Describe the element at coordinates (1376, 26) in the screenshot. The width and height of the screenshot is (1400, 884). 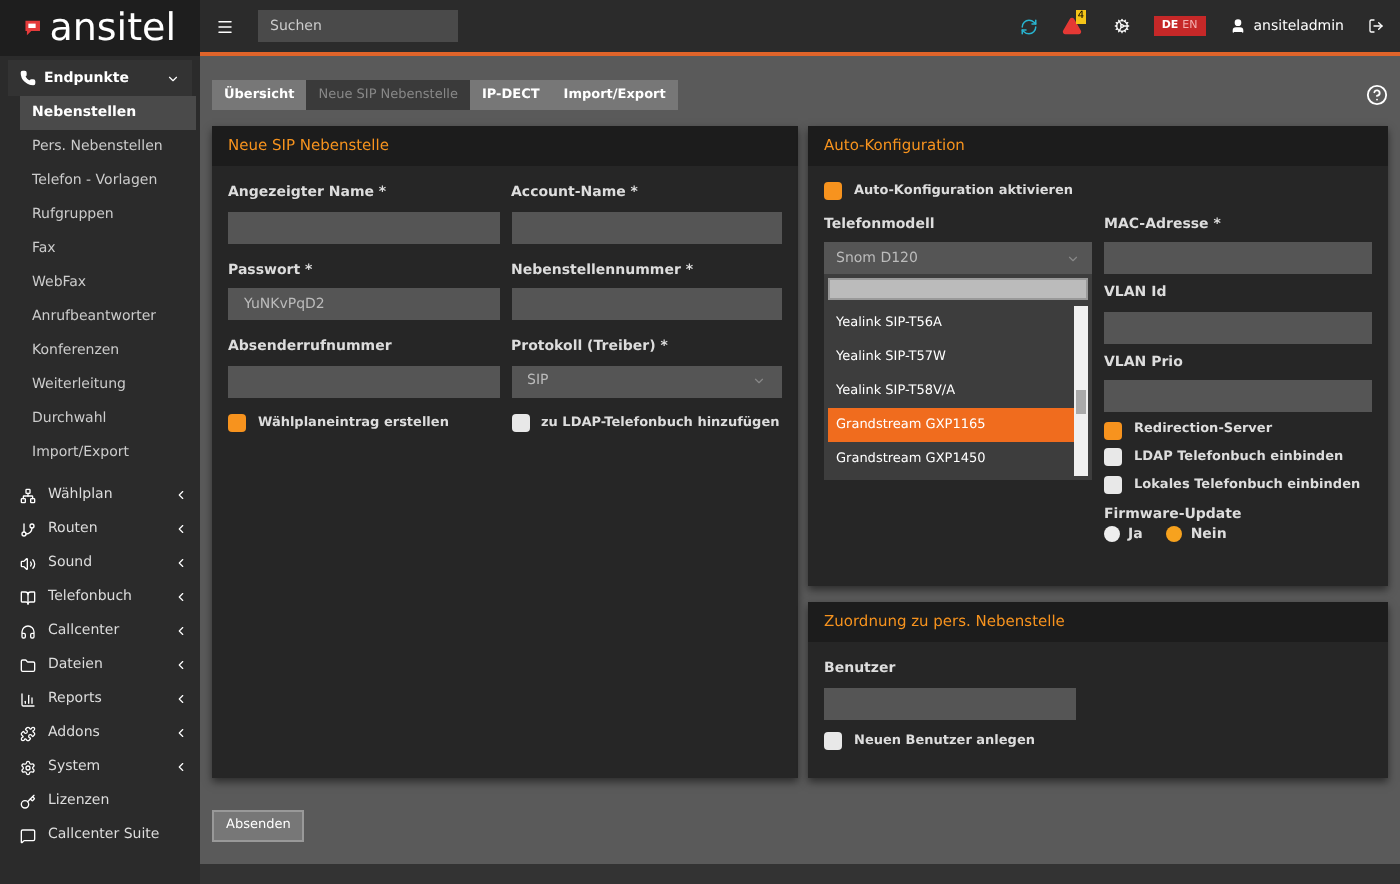
I see `logout-icon` at that location.